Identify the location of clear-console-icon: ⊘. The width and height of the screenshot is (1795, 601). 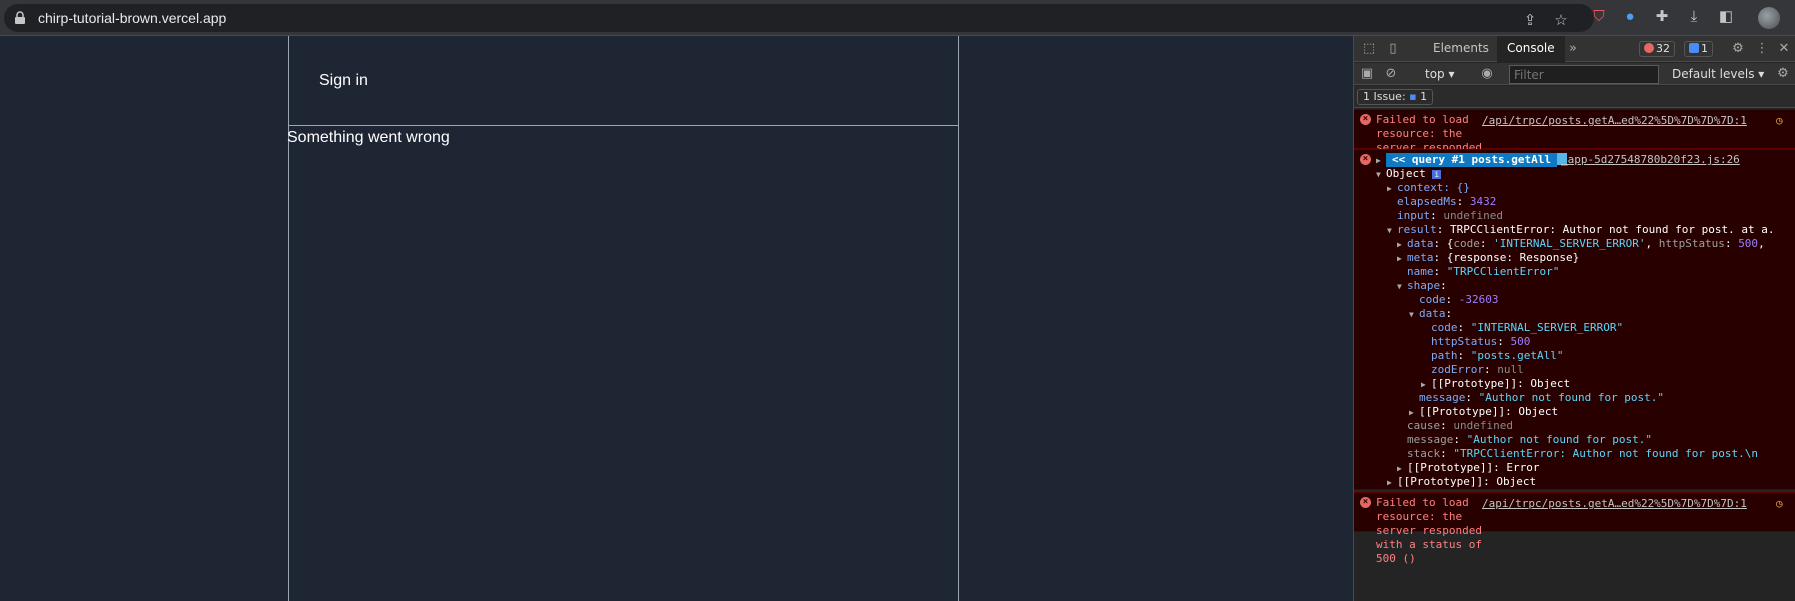
(1391, 74).